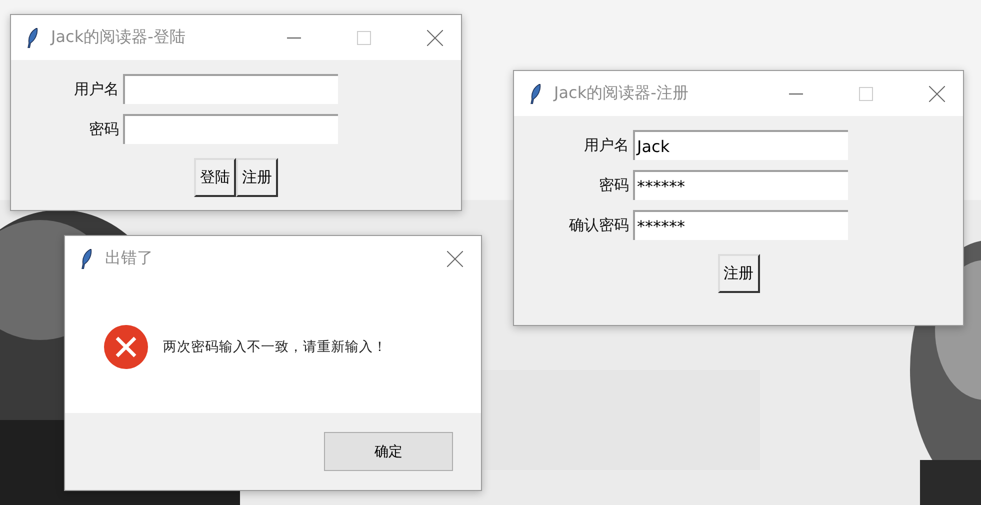 The height and width of the screenshot is (505, 981). I want to click on field-label: 确认密码, so click(599, 225).